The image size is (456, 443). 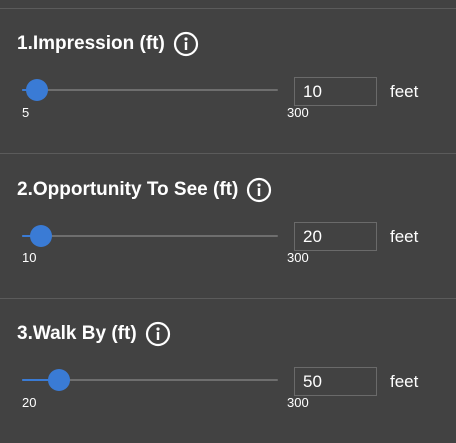 I want to click on impression-slider, so click(x=150, y=90).